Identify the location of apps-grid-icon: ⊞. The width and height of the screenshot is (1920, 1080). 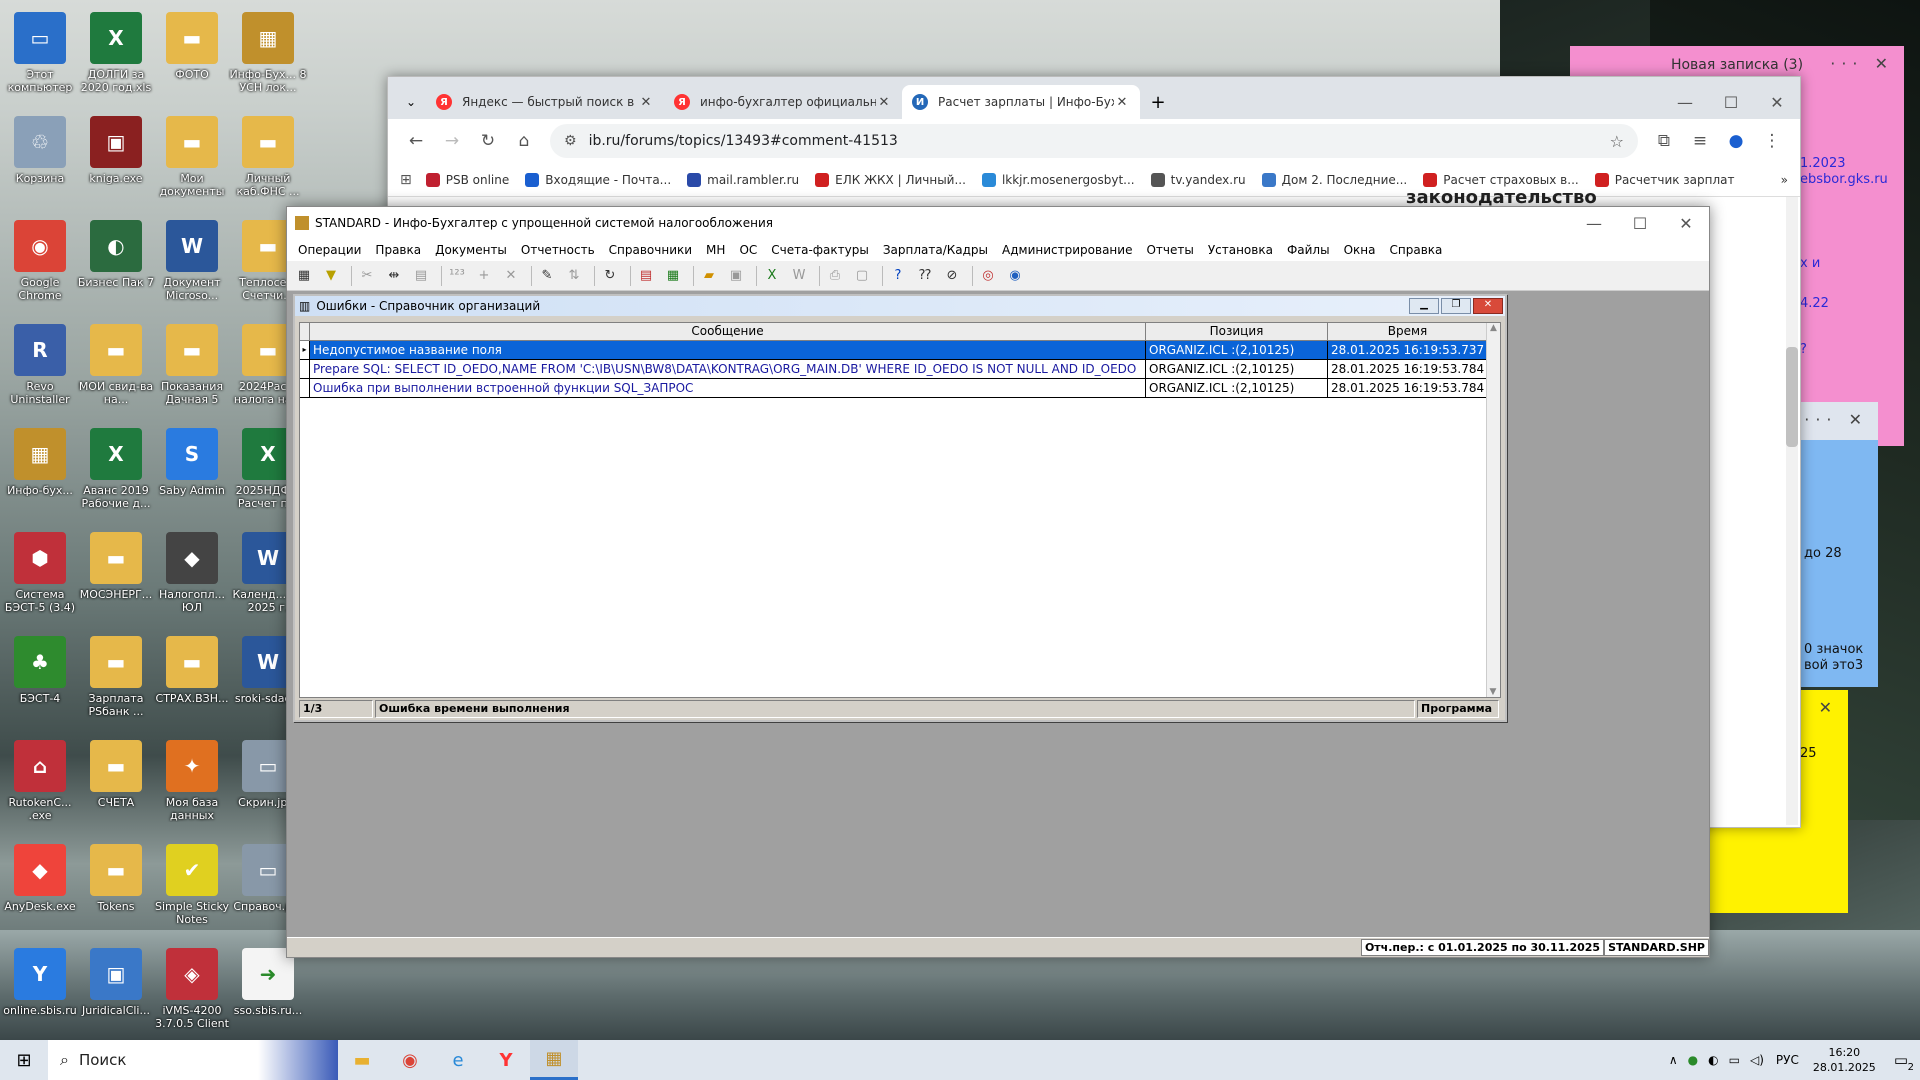
(406, 180).